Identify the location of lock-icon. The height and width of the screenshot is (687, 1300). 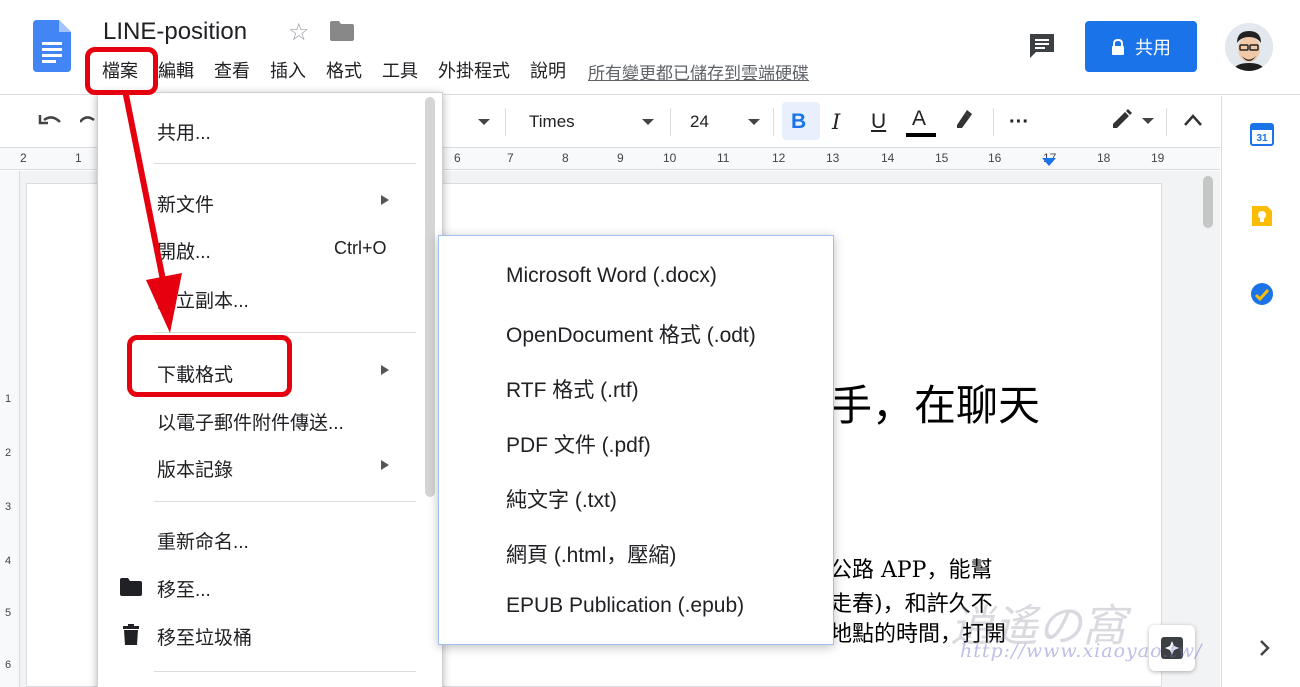
(1118, 46).